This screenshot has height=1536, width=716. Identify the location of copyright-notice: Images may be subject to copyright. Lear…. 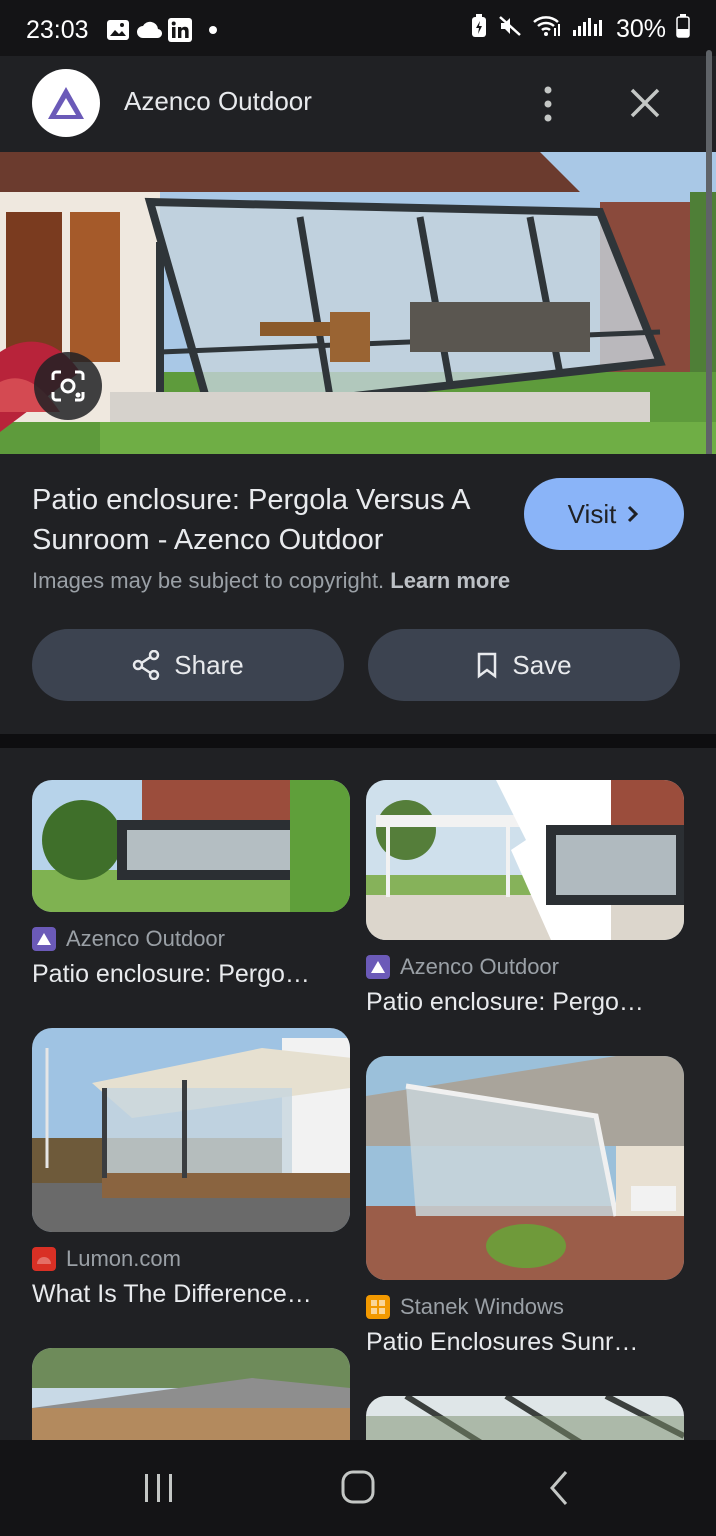
(271, 581).